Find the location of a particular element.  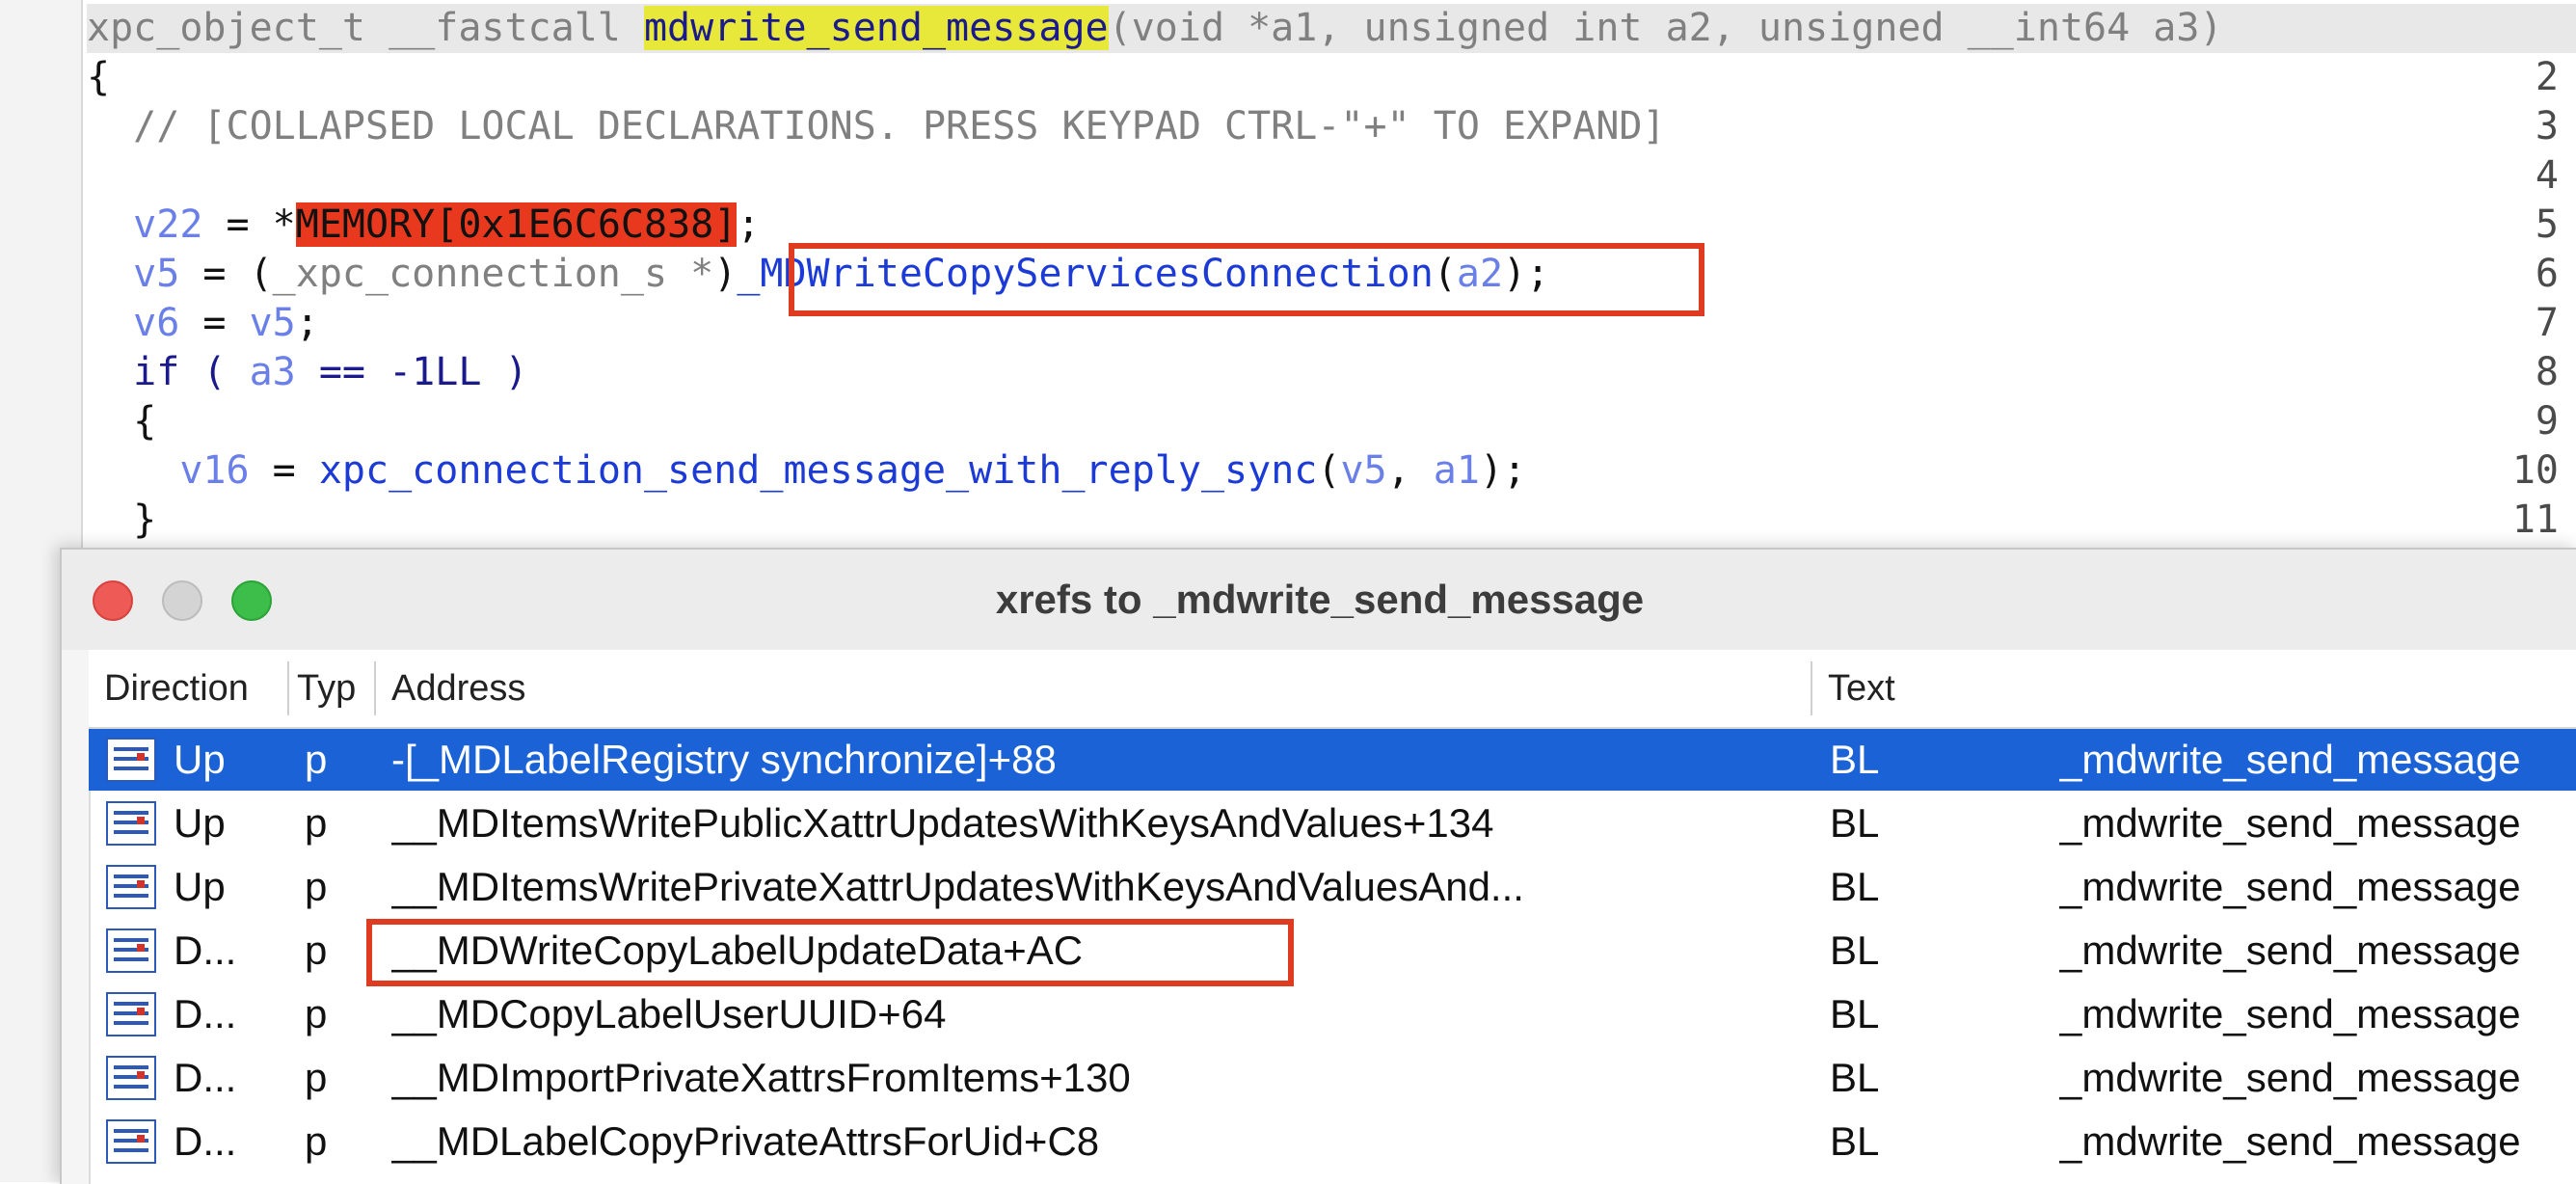

code-line-9: { is located at coordinates (122, 421).